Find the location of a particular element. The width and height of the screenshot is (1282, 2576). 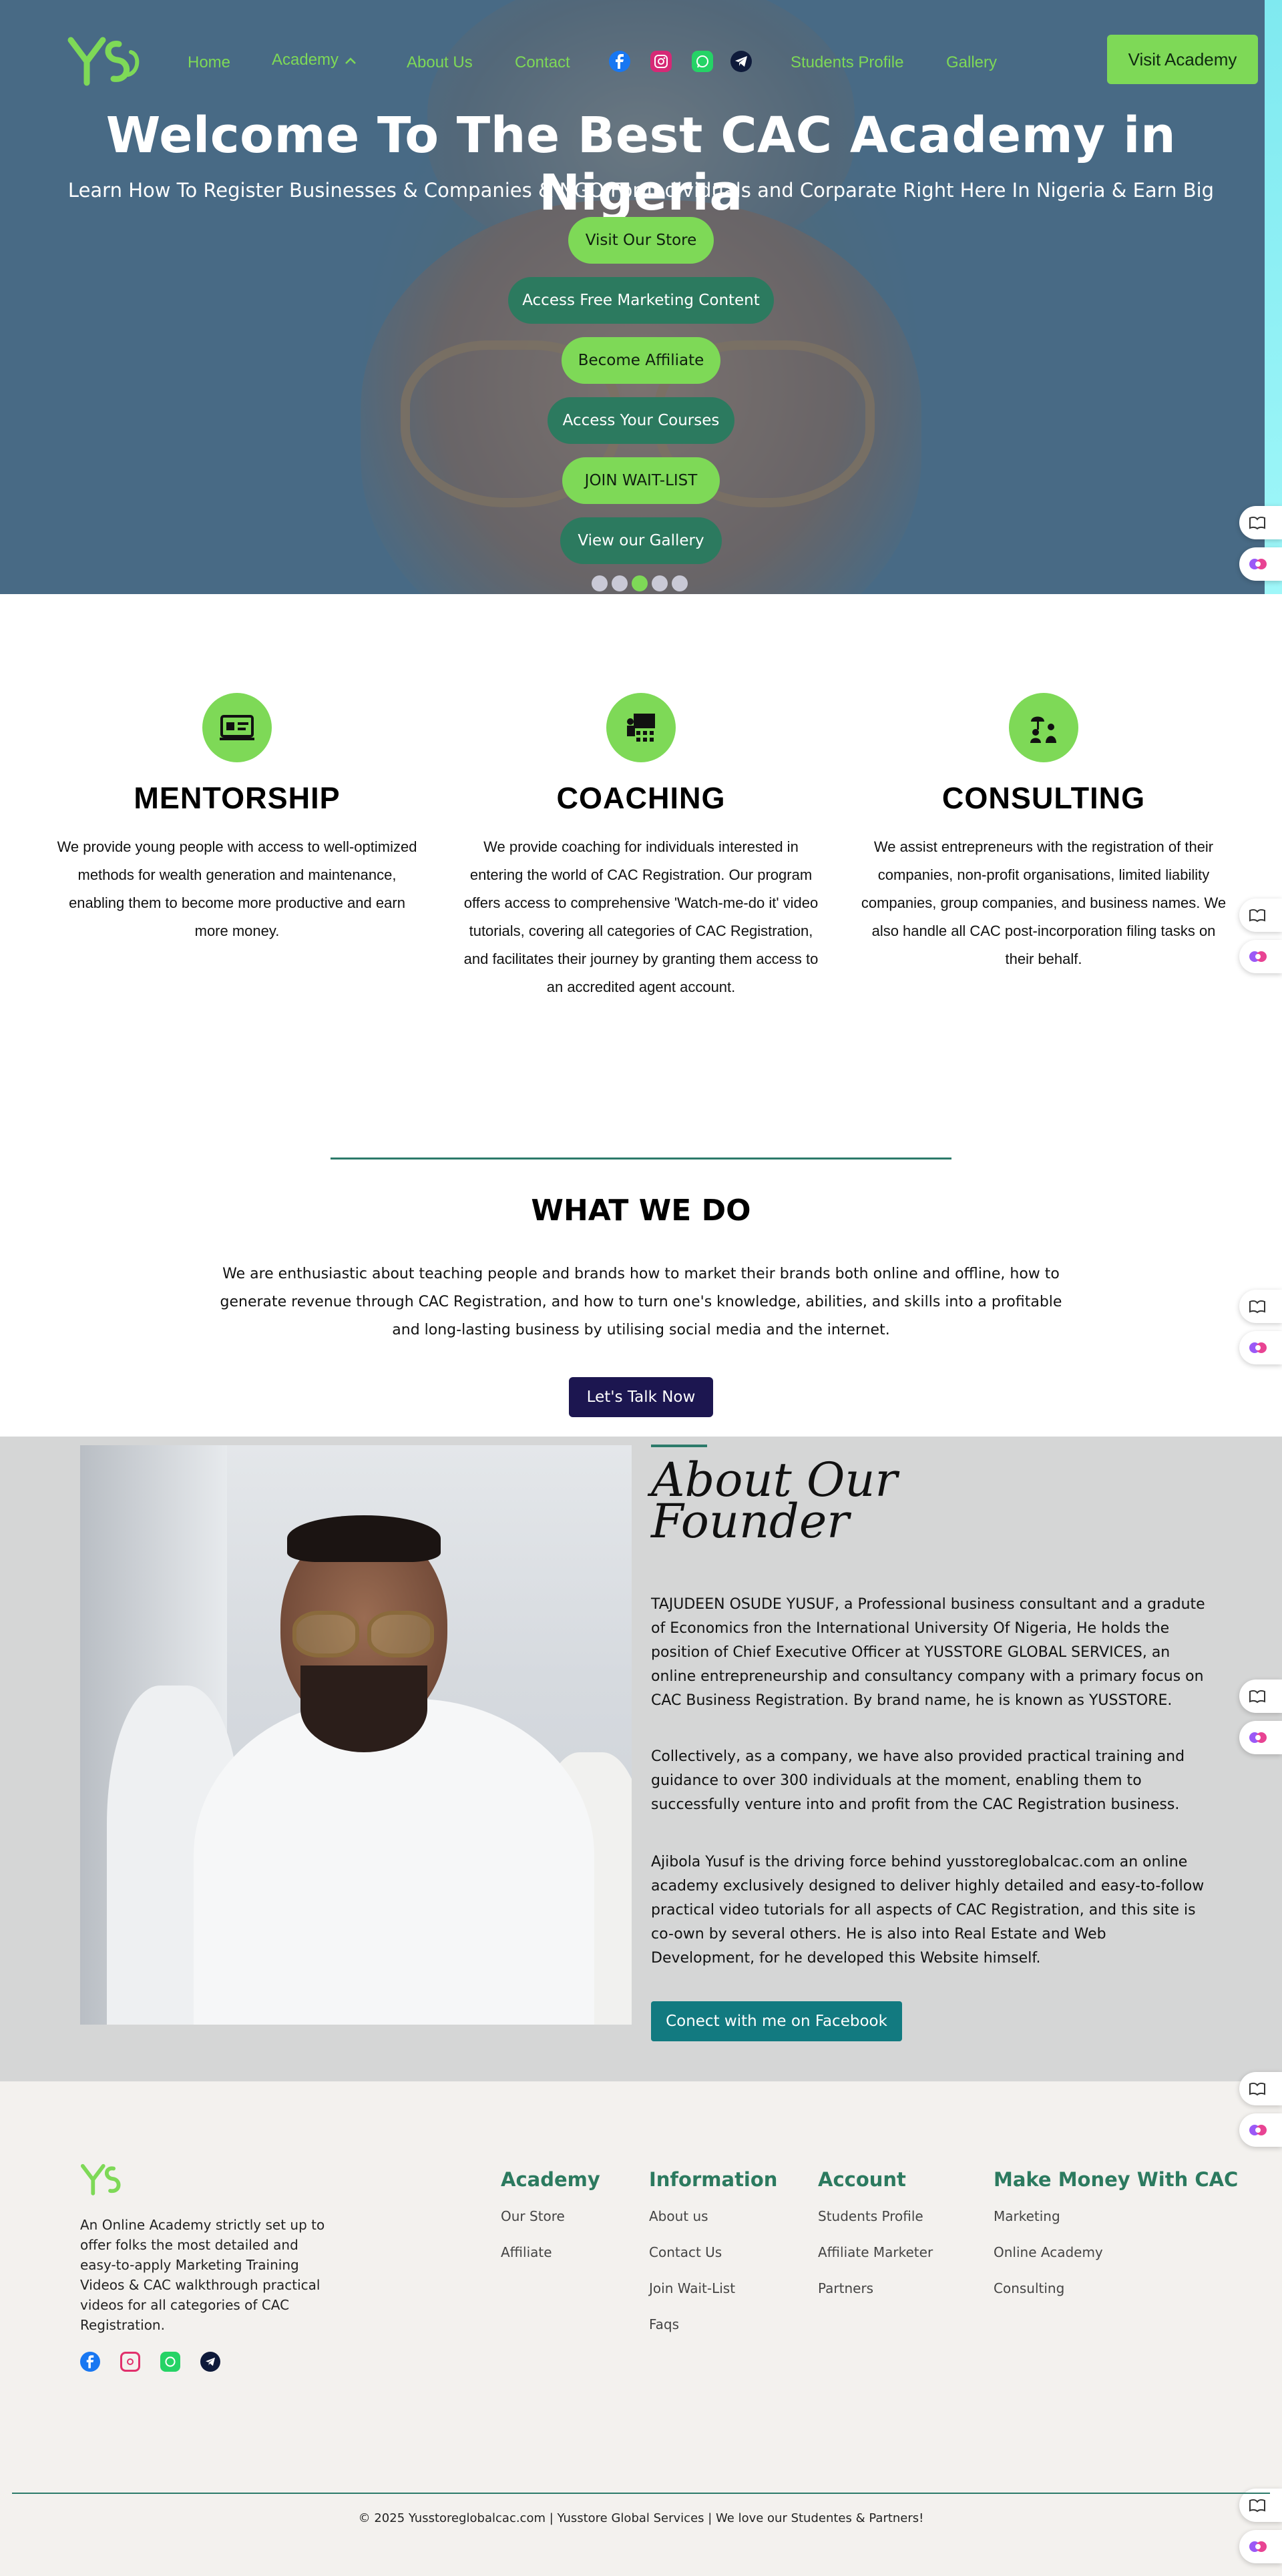

free-marketing-content-button: Access Free Marketing Content is located at coordinates (641, 300).